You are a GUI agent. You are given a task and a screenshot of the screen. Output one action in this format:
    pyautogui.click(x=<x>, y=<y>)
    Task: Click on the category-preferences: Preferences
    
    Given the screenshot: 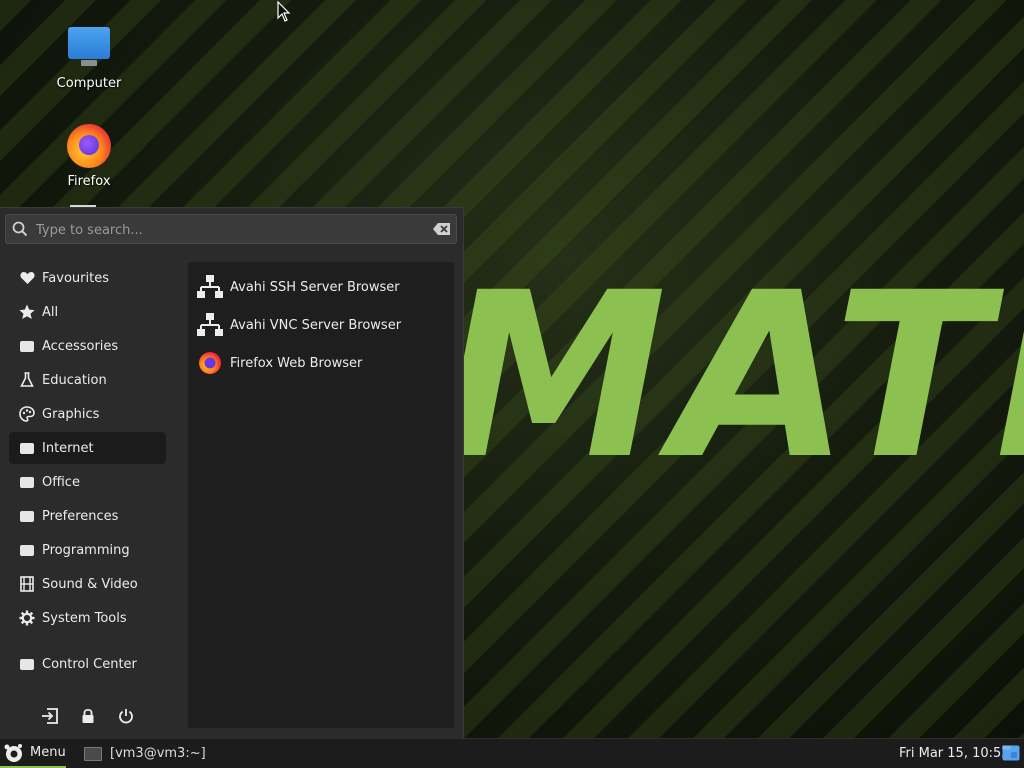 What is the action you would take?
    pyautogui.click(x=87, y=516)
    